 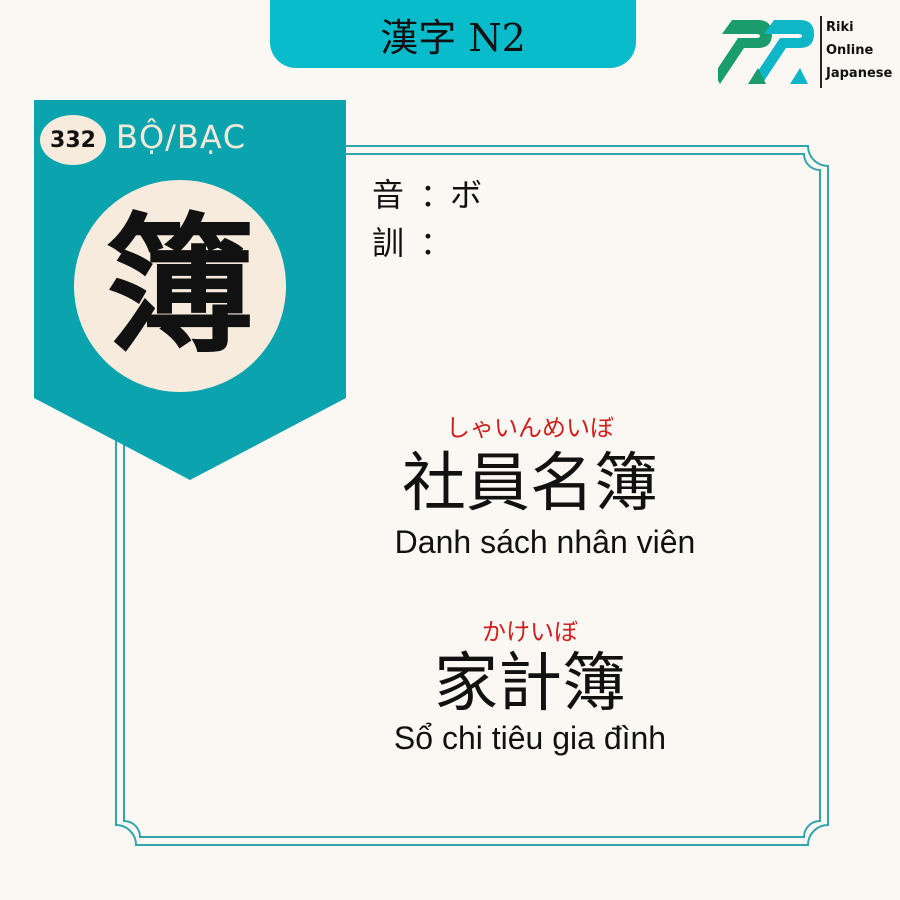 What do you see at coordinates (821, 52) in the screenshot?
I see `logo-divider` at bounding box center [821, 52].